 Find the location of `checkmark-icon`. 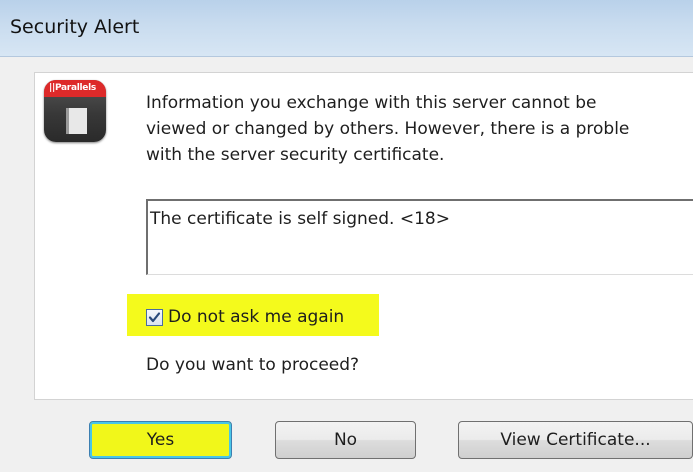

checkmark-icon is located at coordinates (154, 316).